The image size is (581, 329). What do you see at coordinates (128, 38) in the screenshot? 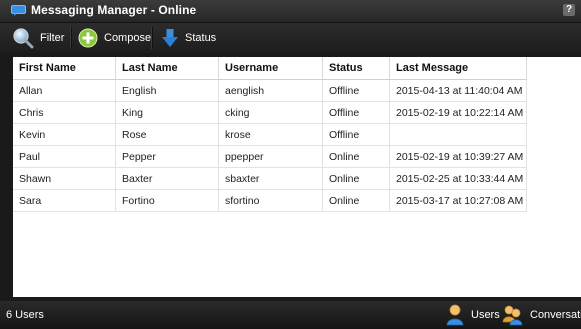
I see `compose-label: Compose` at bounding box center [128, 38].